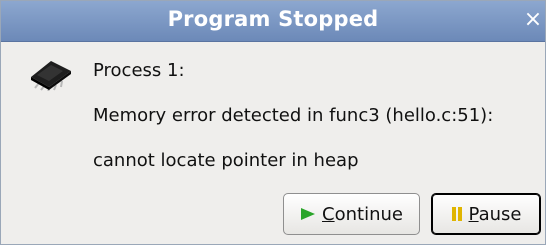  I want to click on process-label: Process 1:, so click(139, 70).